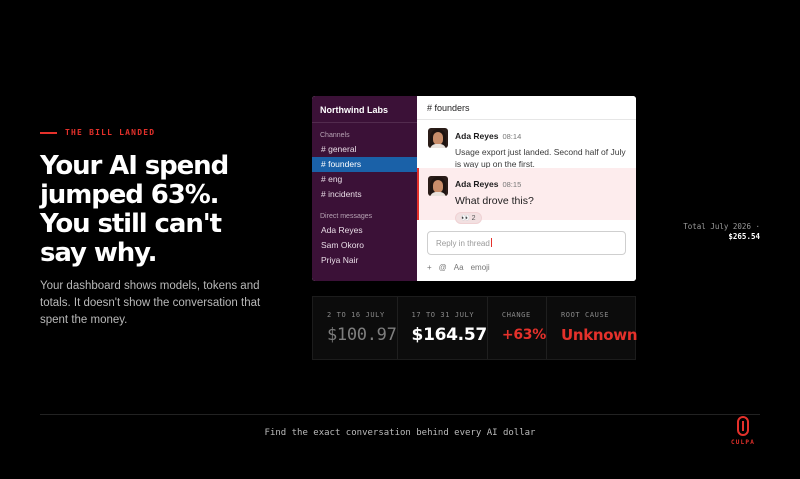  What do you see at coordinates (346, 216) in the screenshot?
I see `dm-label: Direct messages` at bounding box center [346, 216].